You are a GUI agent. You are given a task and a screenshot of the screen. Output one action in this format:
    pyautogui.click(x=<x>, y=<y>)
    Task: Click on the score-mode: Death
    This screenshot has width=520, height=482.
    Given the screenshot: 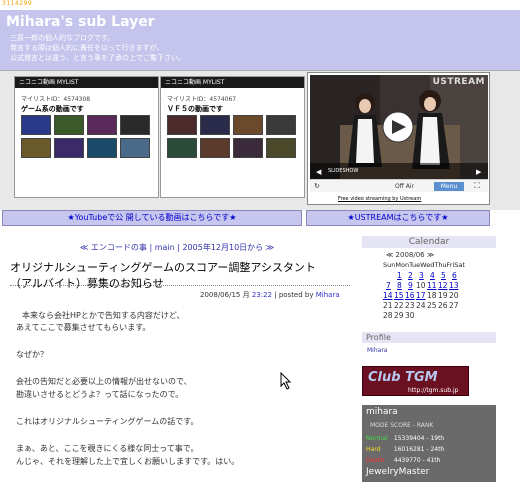 What is the action you would take?
    pyautogui.click(x=375, y=460)
    